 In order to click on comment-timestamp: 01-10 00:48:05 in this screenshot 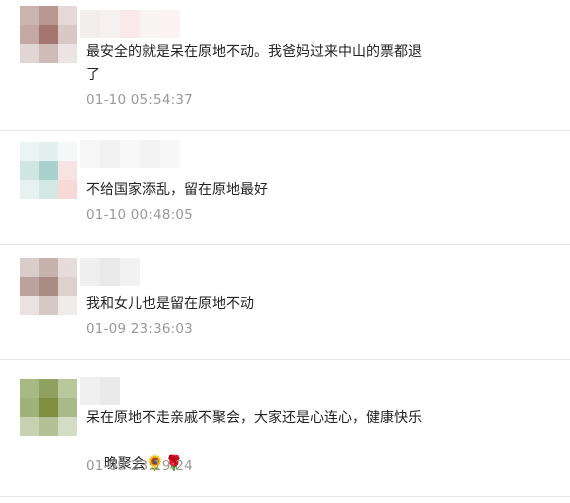, I will do `click(139, 215)`.